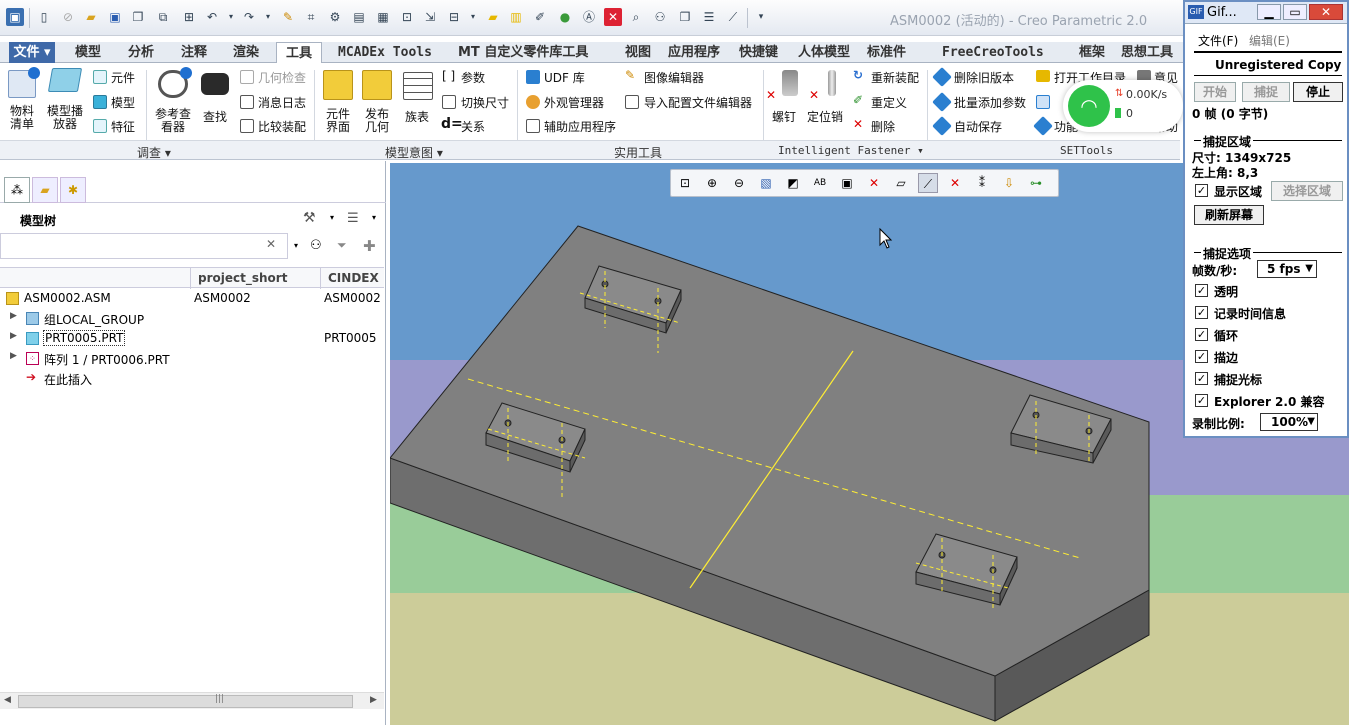 This screenshot has height=725, width=1349. I want to click on autosave-button: 自动保存, so click(978, 126).